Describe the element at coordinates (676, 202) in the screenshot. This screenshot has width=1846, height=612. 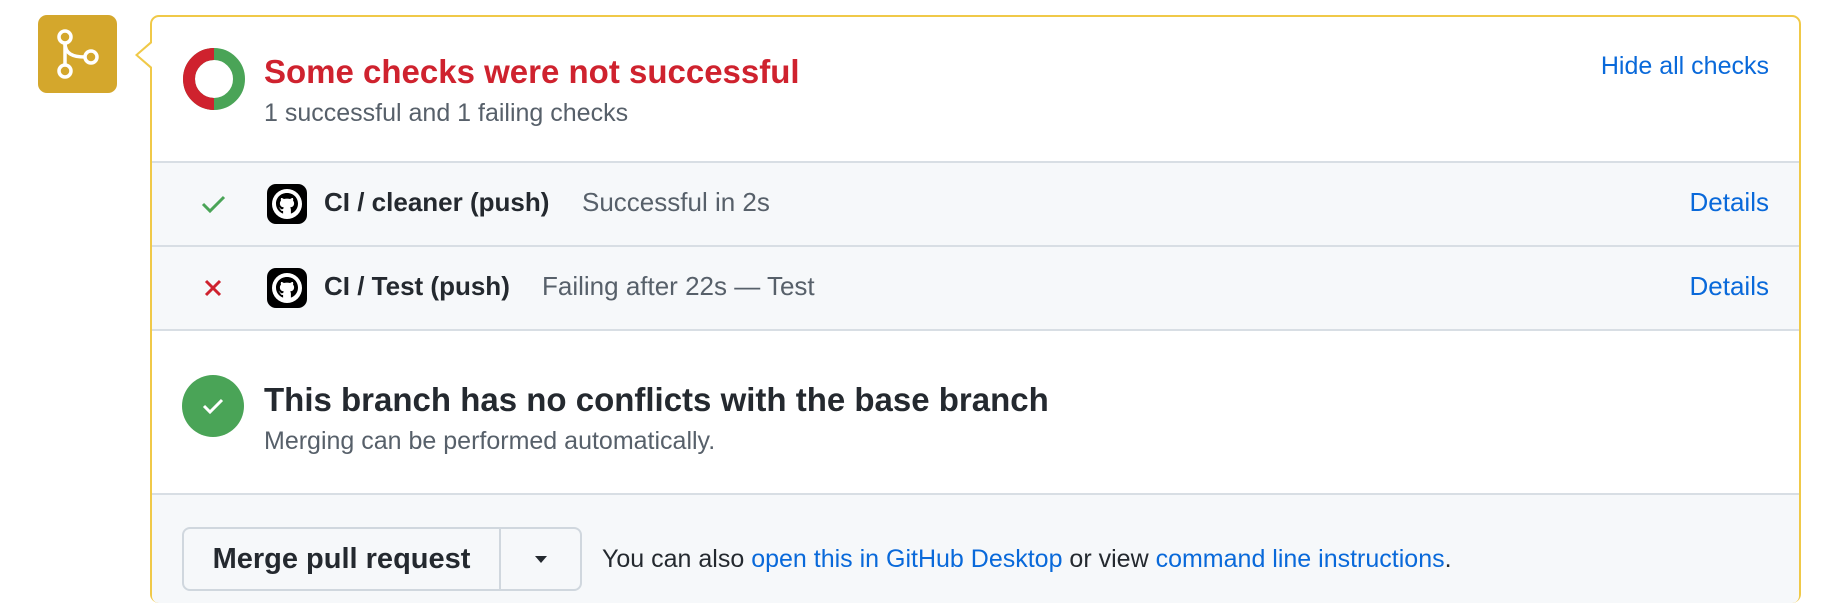
I see `check-description: Successful in 2s` at that location.